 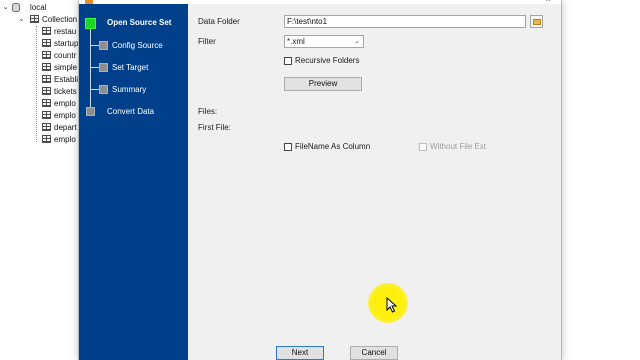 What do you see at coordinates (288, 147) in the screenshot?
I see `filename-as-column-checkbox` at bounding box center [288, 147].